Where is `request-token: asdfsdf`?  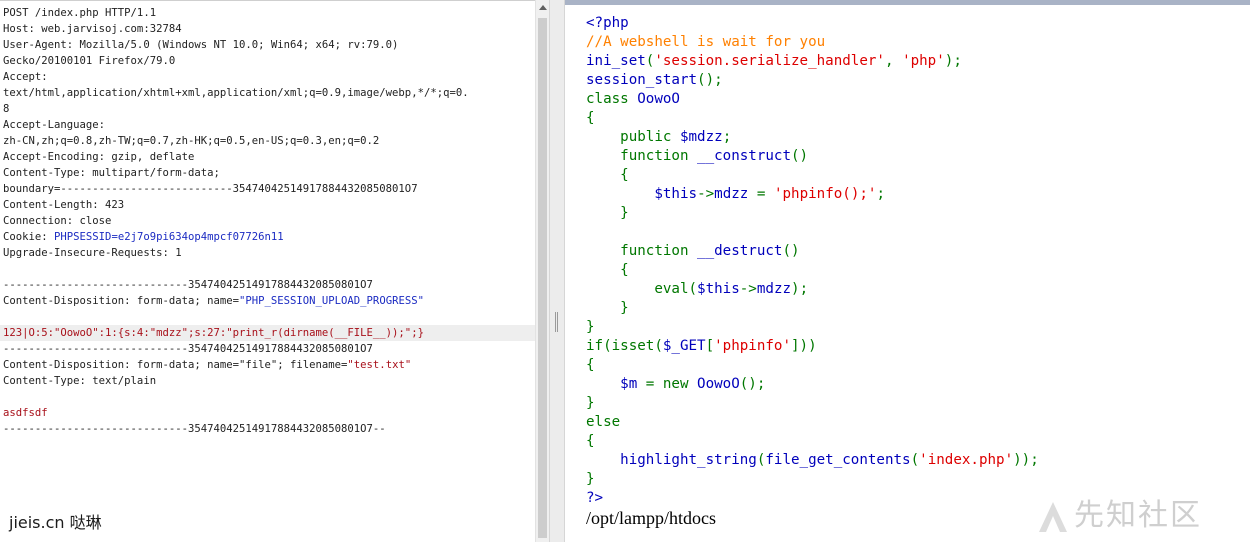 request-token: asdfsdf is located at coordinates (25, 413).